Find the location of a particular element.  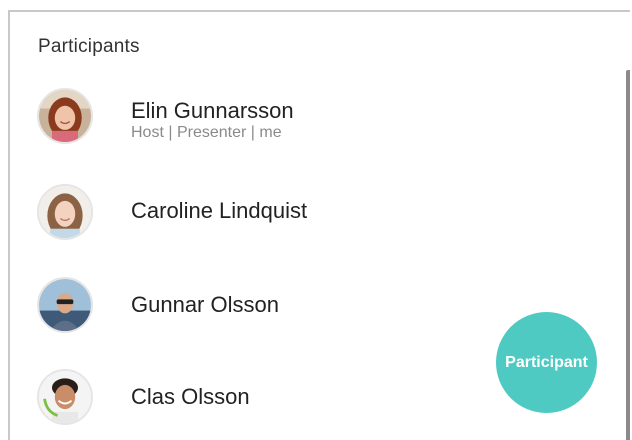

panel-title: Participants is located at coordinates (89, 46).